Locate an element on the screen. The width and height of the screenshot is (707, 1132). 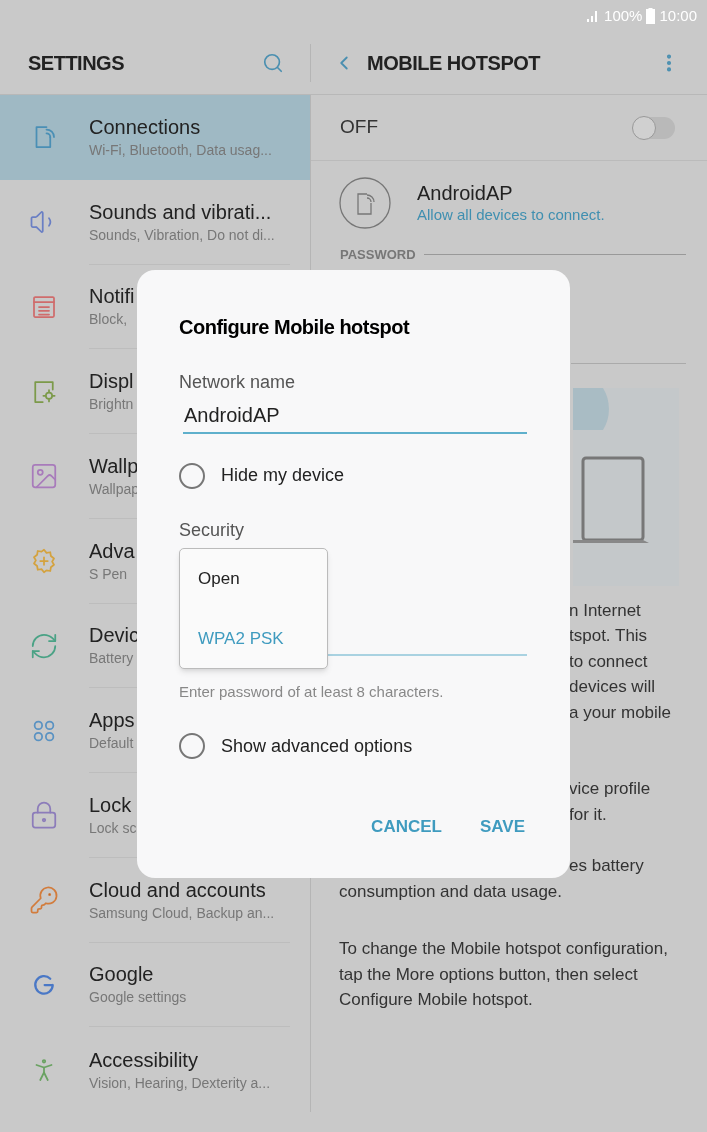
item-title: Cloud and accounts is located at coordinates (177, 890).